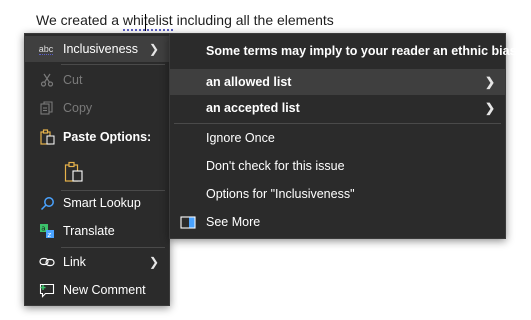 This screenshot has width=531, height=320. Describe the element at coordinates (97, 262) in the screenshot. I see `menu-item-link: Link ❯` at that location.